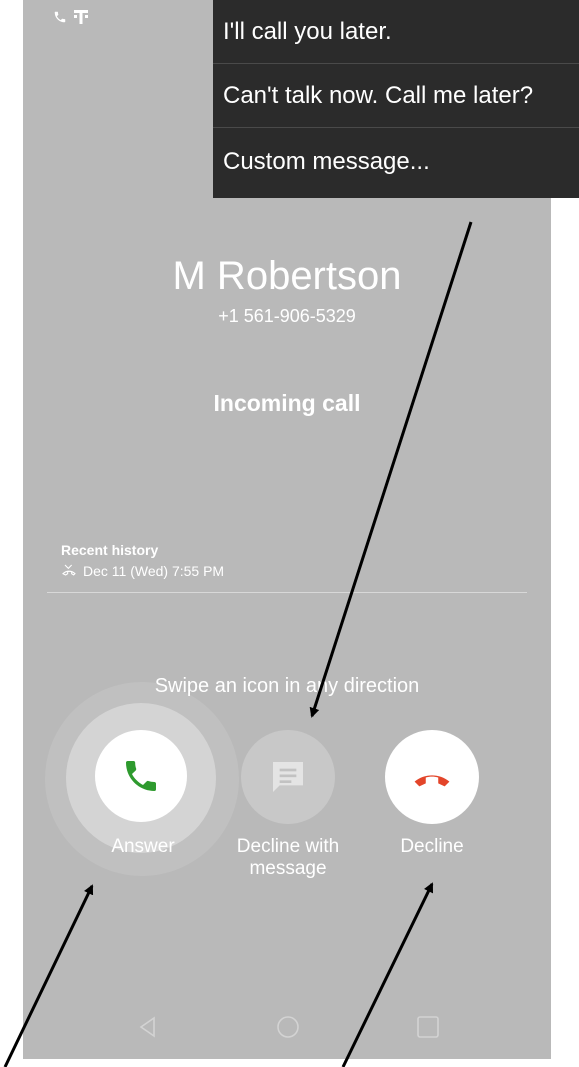 The image size is (579, 1067). I want to click on arrow-to-decline-with-message, so click(391, 469).